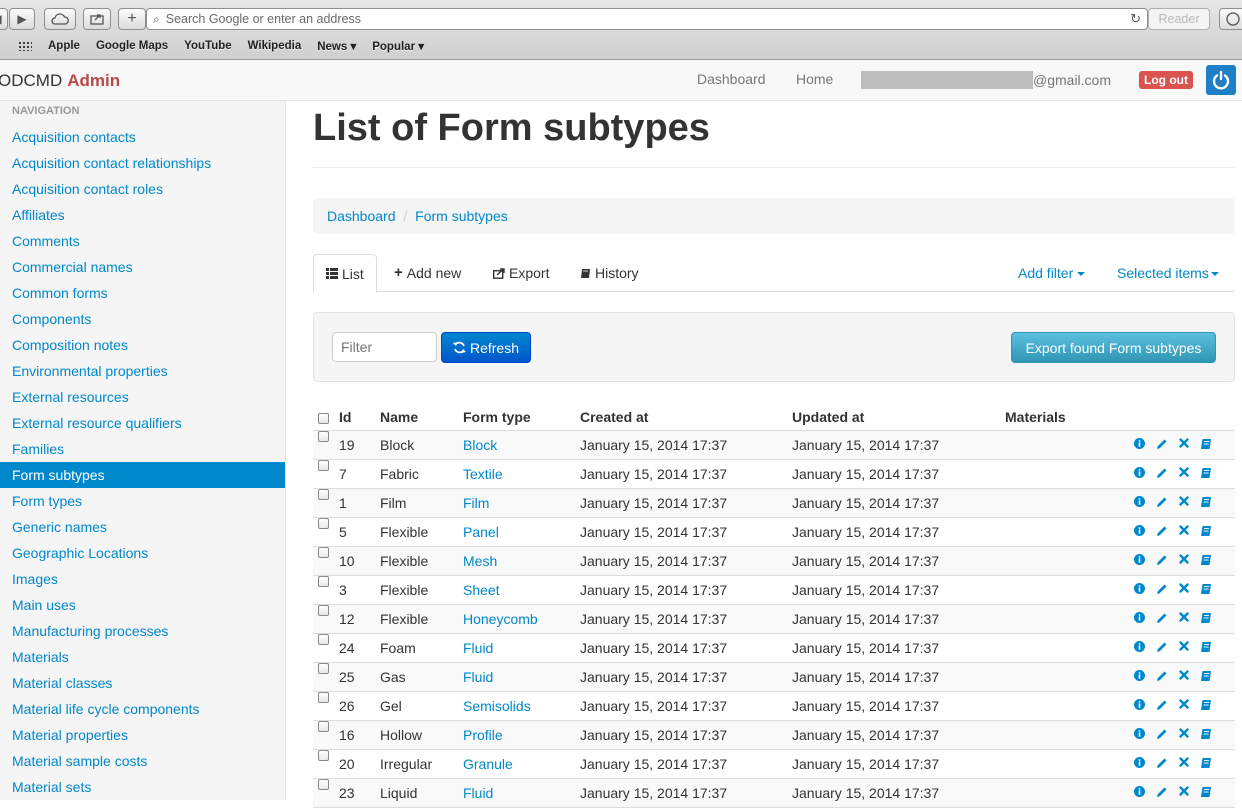  I want to click on selected-items-dropdown: Selected items, so click(1168, 273).